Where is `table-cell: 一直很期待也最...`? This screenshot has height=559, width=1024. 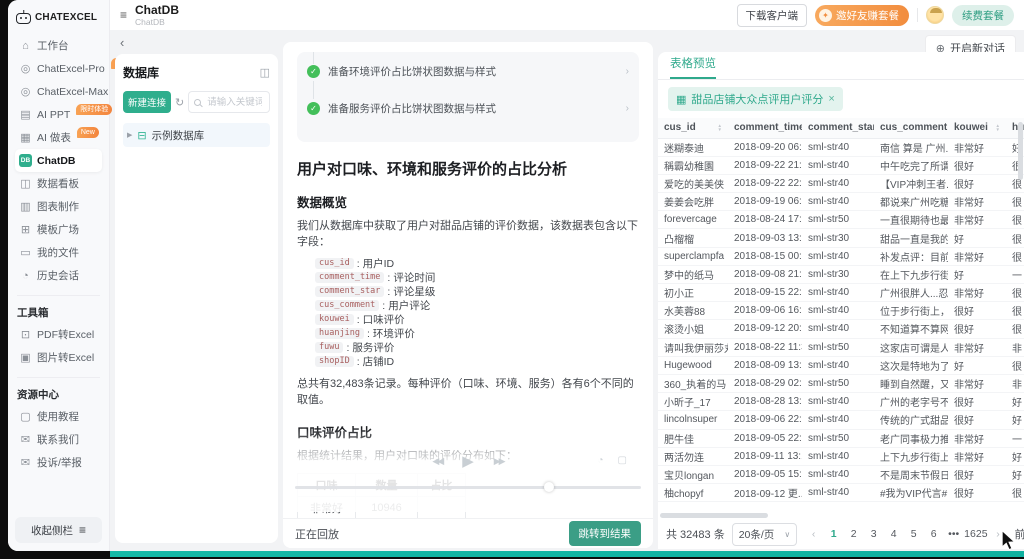
table-cell: 一直很期待也最... is located at coordinates (911, 220).